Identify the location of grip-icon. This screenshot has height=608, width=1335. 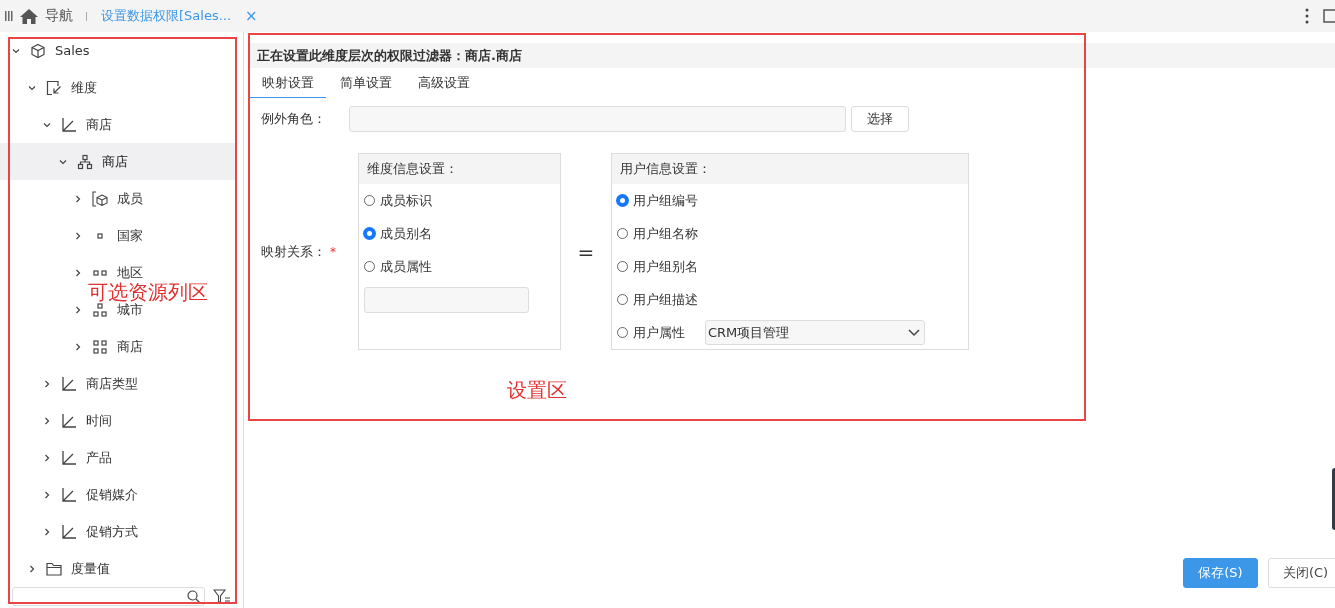
(9, 16).